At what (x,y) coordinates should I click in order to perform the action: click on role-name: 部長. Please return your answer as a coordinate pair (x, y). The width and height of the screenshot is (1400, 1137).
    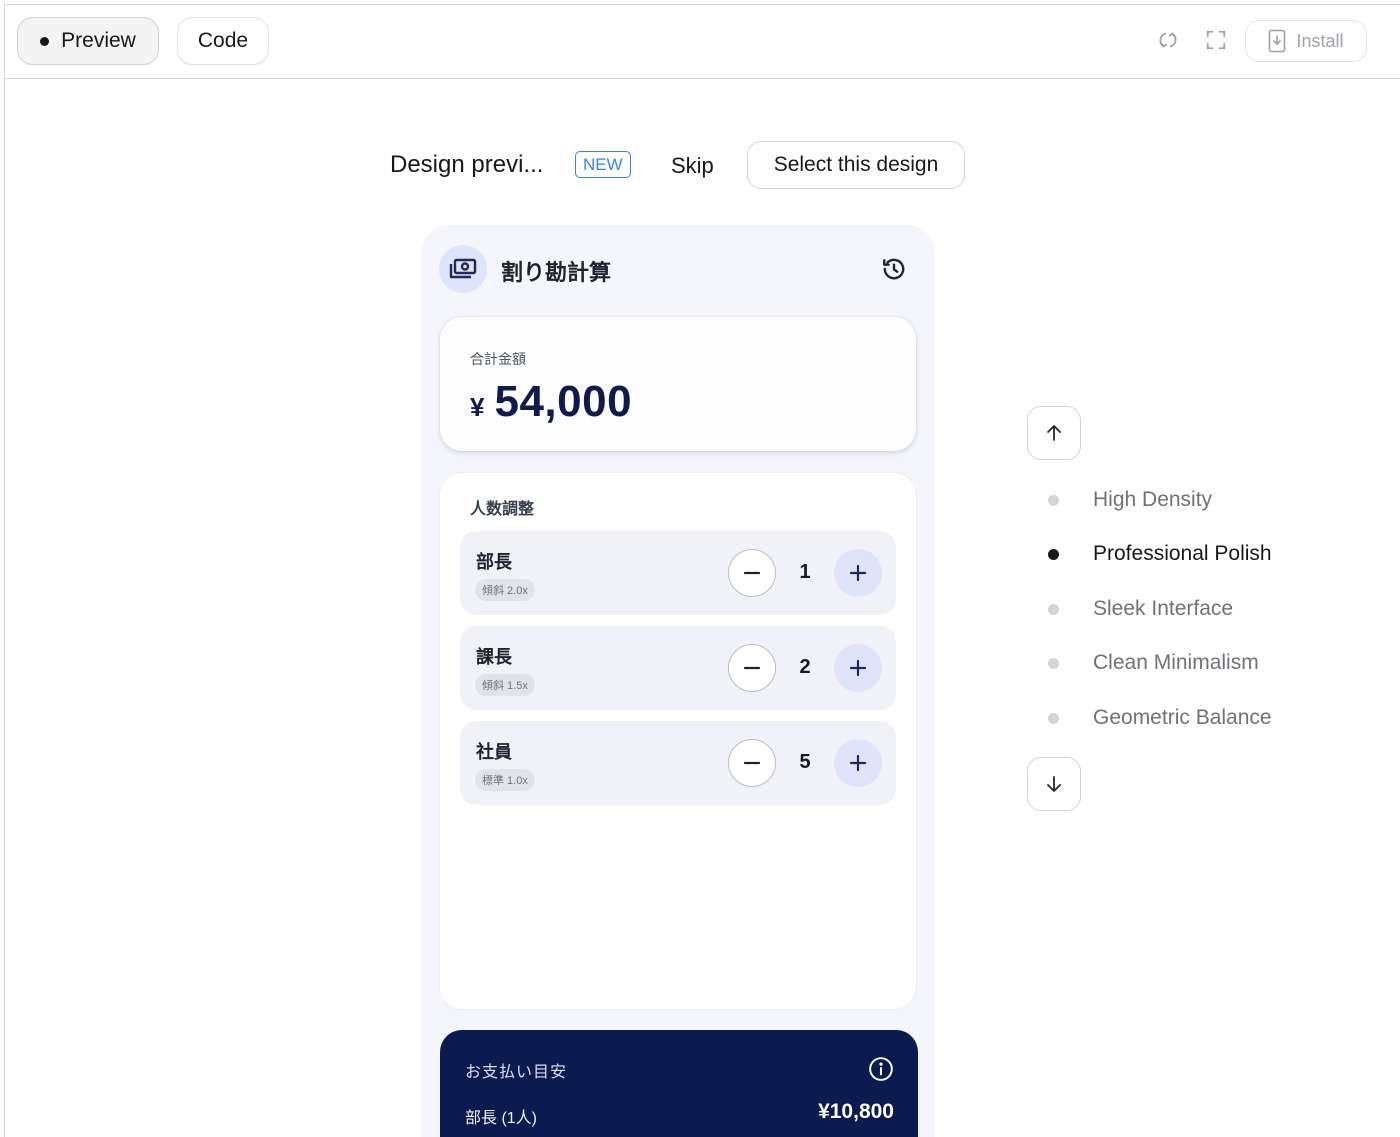
    Looking at the image, I should click on (494, 562).